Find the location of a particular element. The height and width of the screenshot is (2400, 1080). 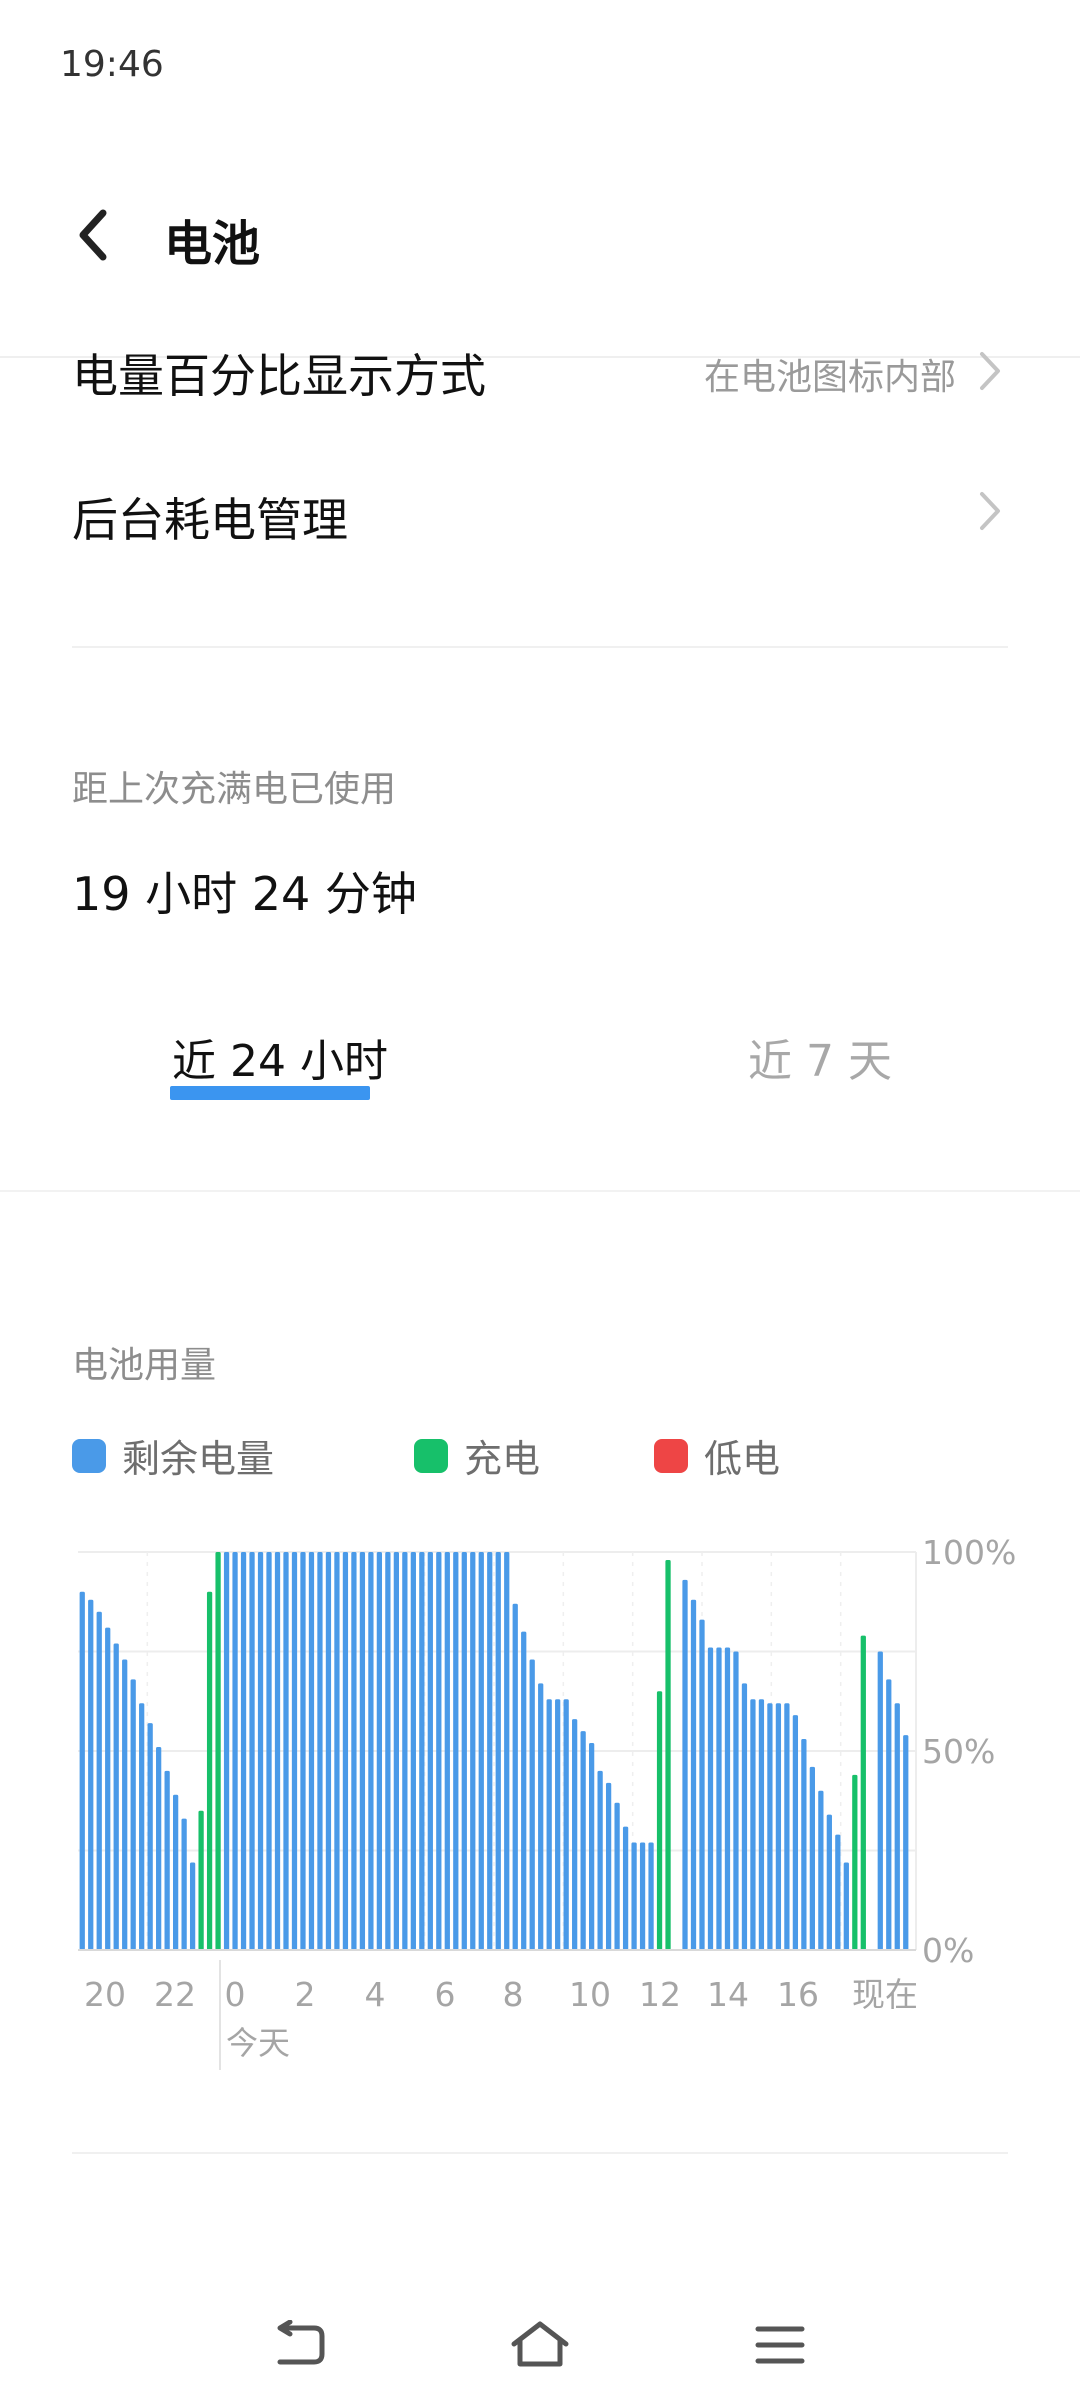

home-icon is located at coordinates (540, 2344).